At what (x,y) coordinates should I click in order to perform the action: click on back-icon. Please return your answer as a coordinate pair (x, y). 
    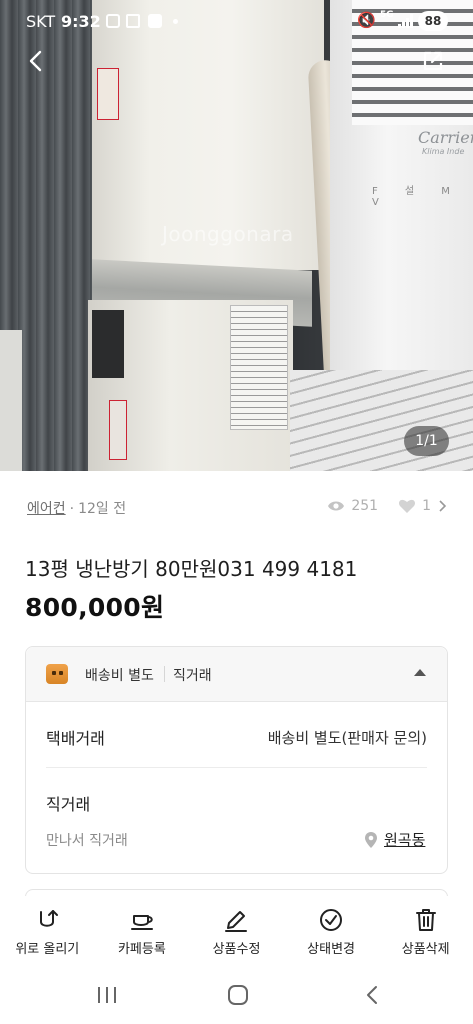
    Looking at the image, I should click on (372, 995).